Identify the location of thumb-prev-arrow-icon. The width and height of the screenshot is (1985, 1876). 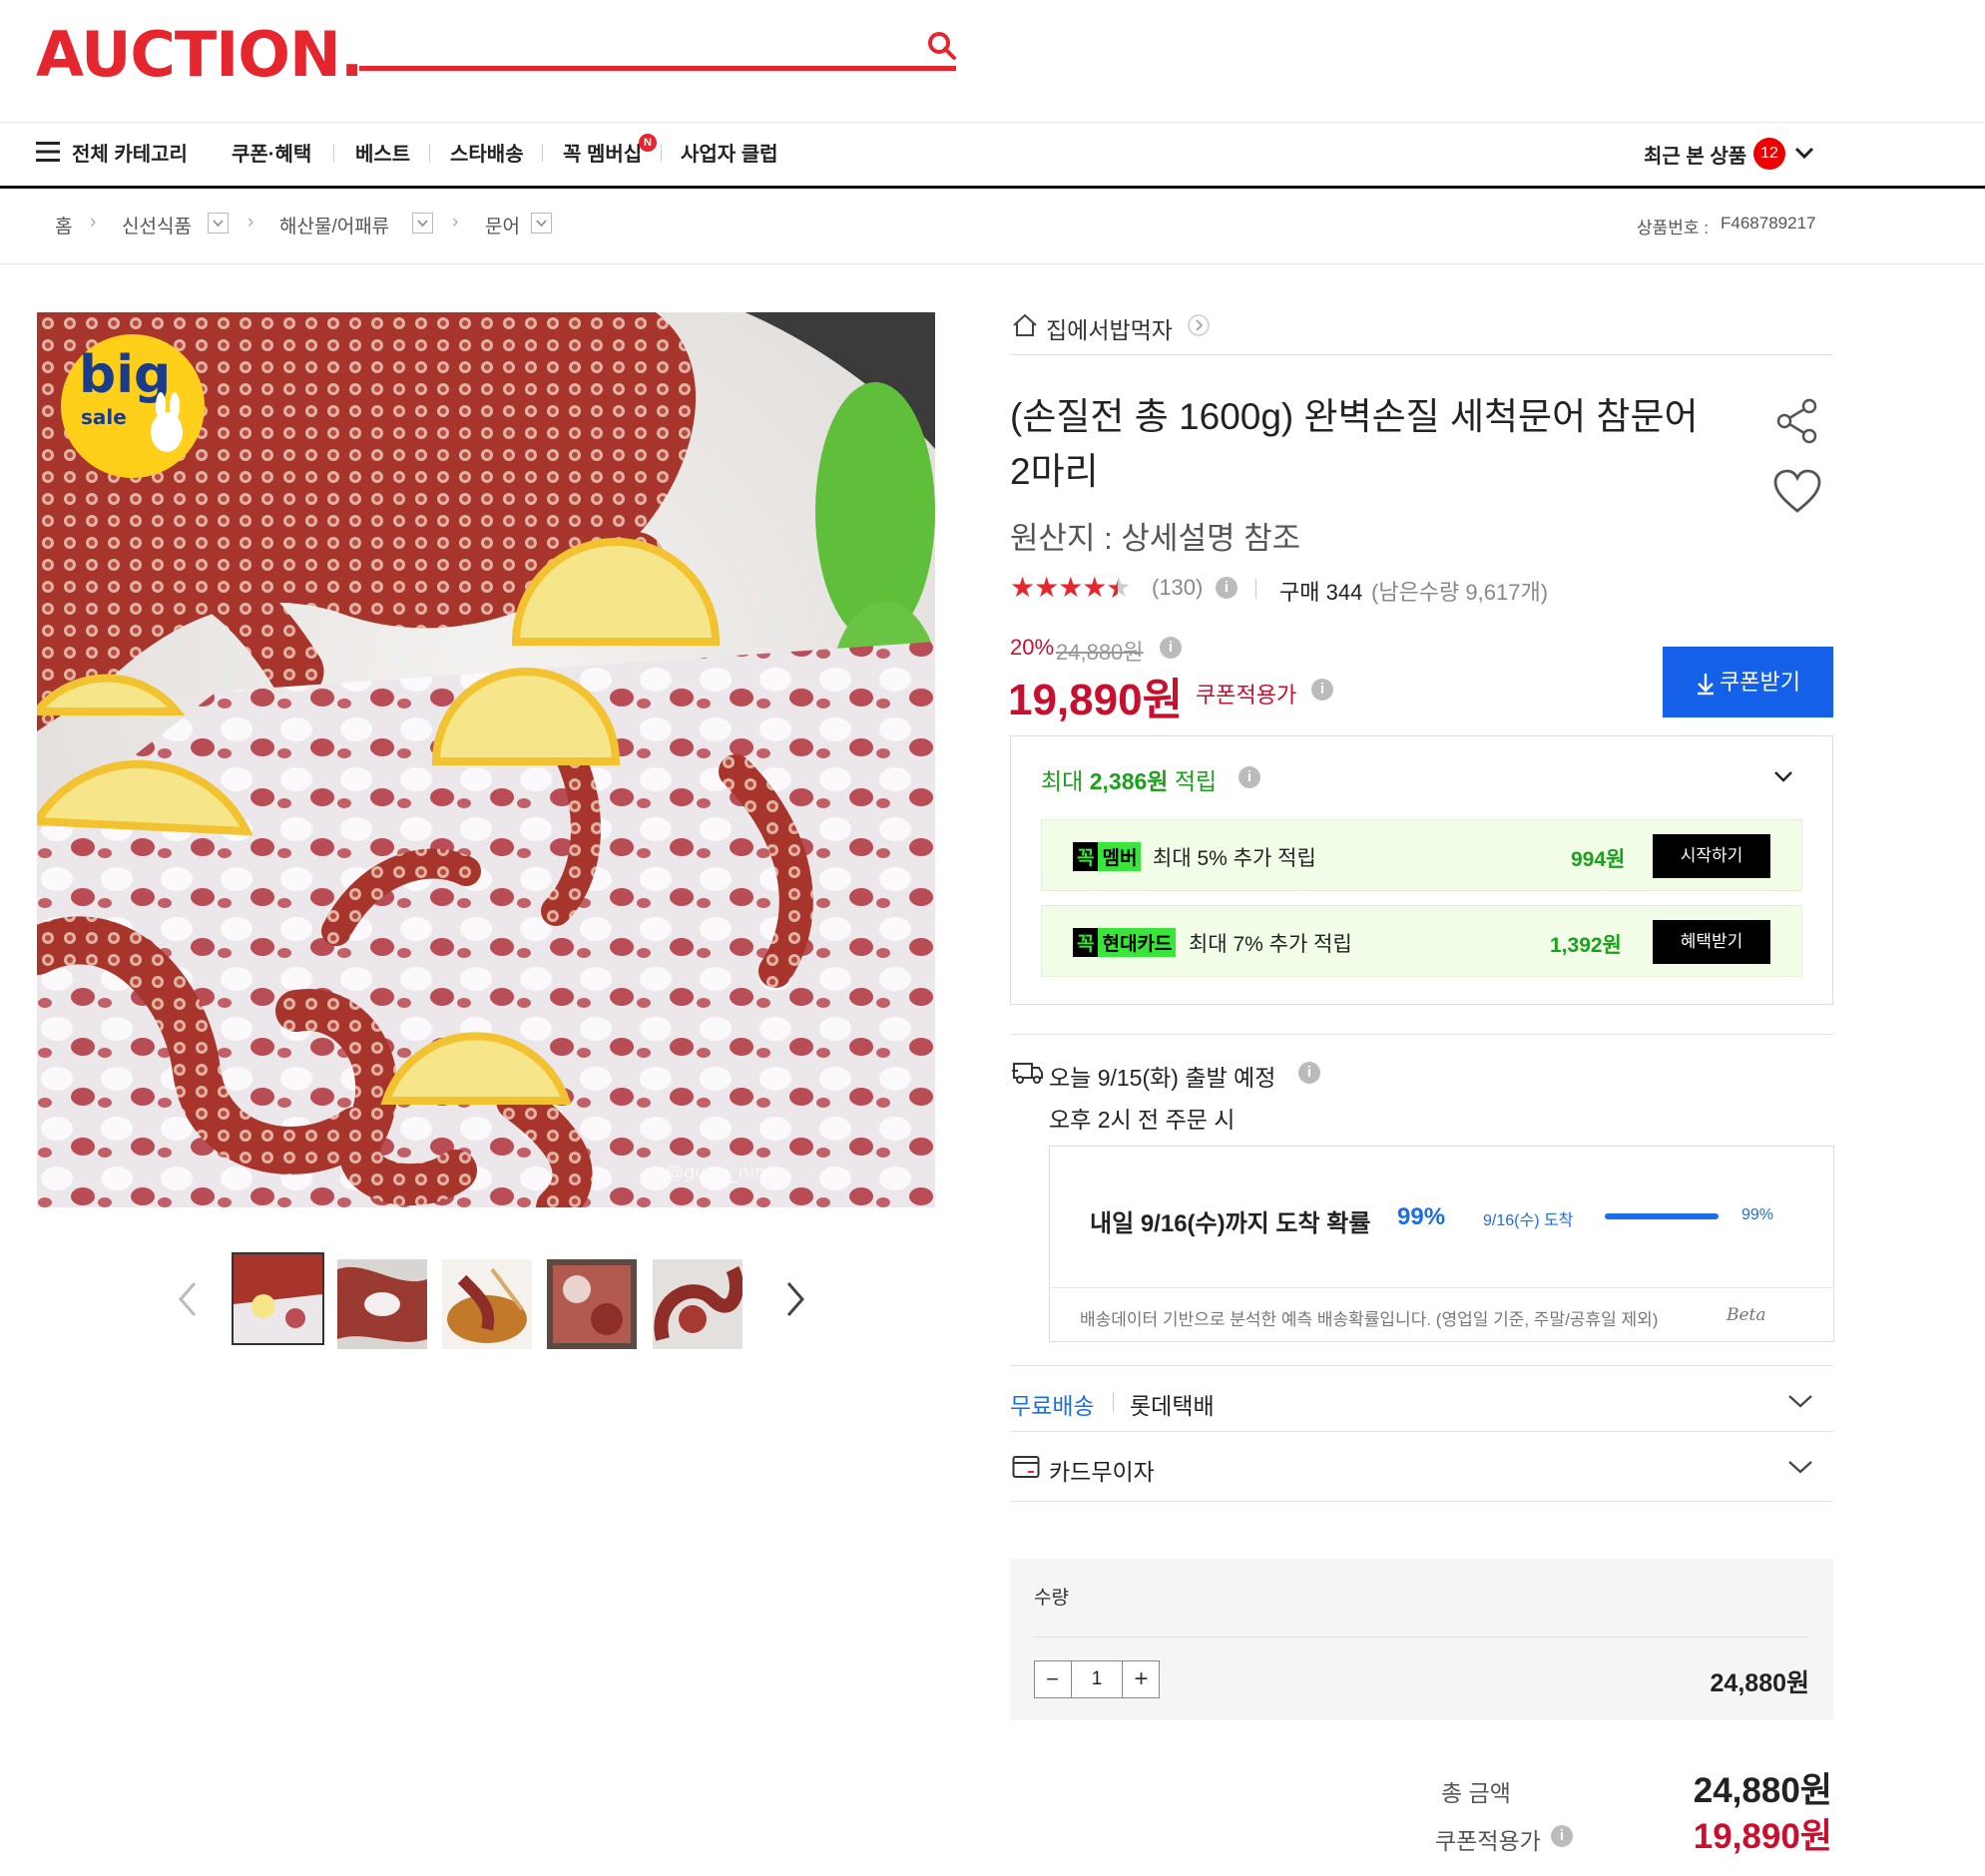
(188, 1299).